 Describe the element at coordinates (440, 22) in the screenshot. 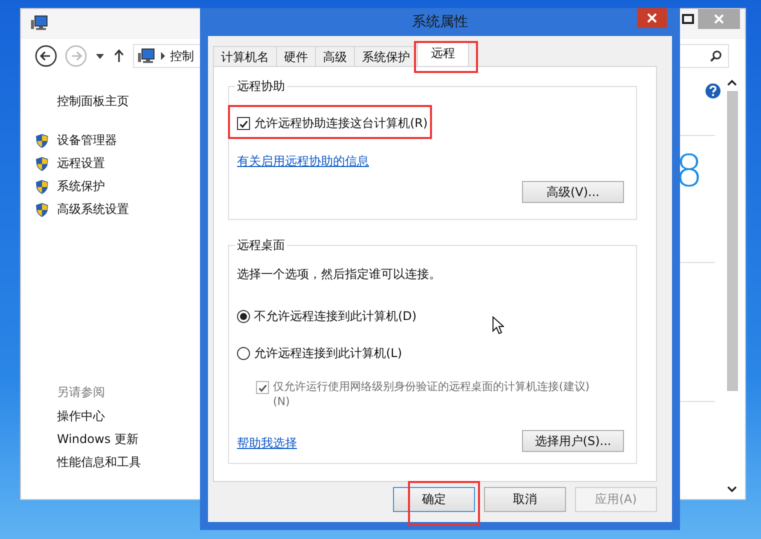

I see `window-title: 系统属性` at that location.